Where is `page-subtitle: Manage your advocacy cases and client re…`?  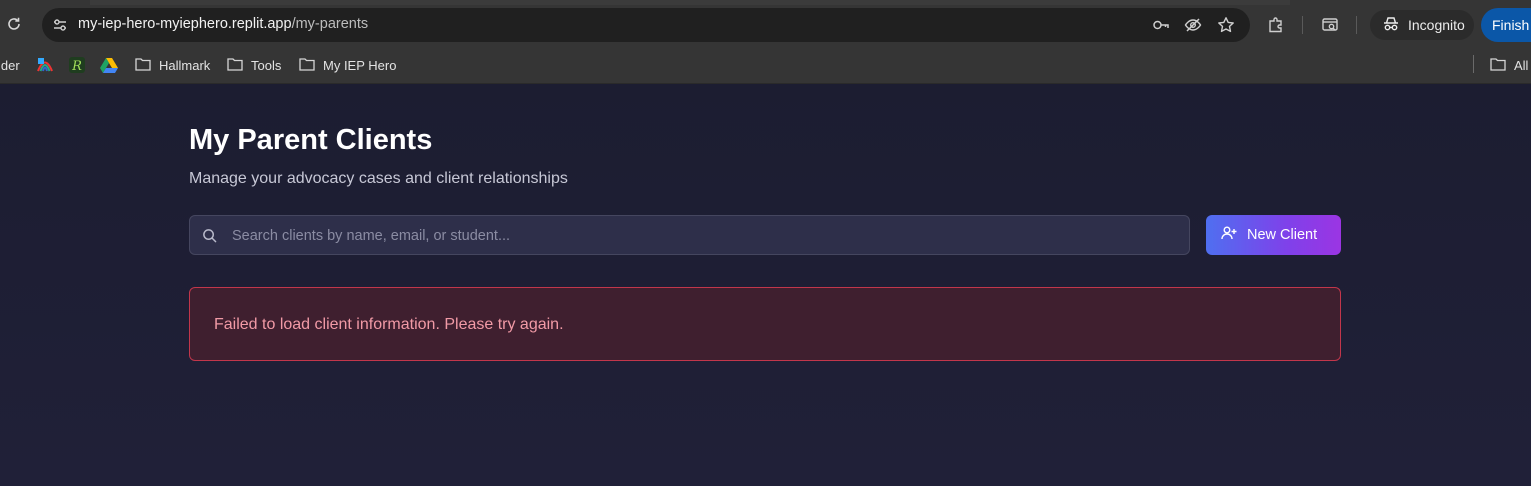
page-subtitle: Manage your advocacy cases and client re… is located at coordinates (378, 178).